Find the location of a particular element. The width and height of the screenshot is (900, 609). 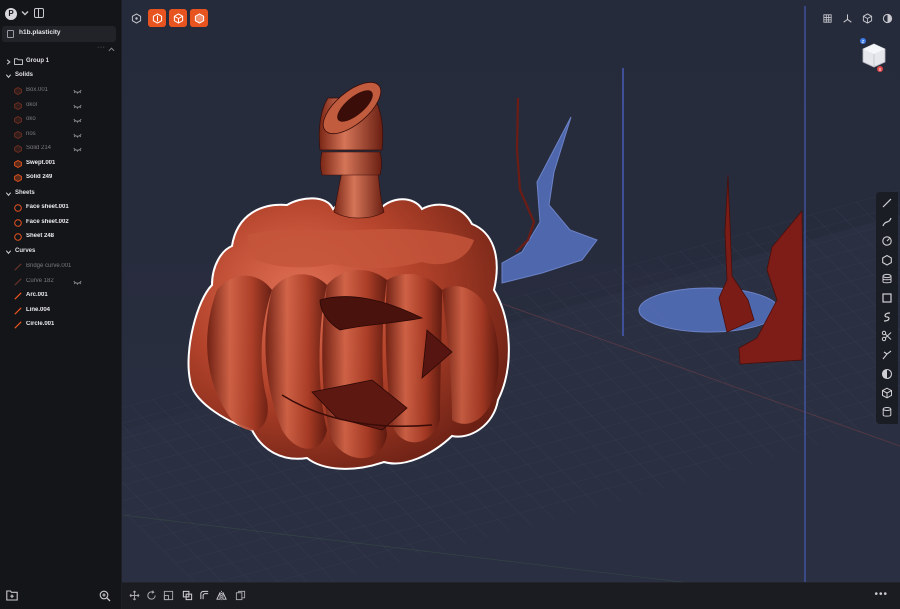

collapse-icon is located at coordinates (111, 49).